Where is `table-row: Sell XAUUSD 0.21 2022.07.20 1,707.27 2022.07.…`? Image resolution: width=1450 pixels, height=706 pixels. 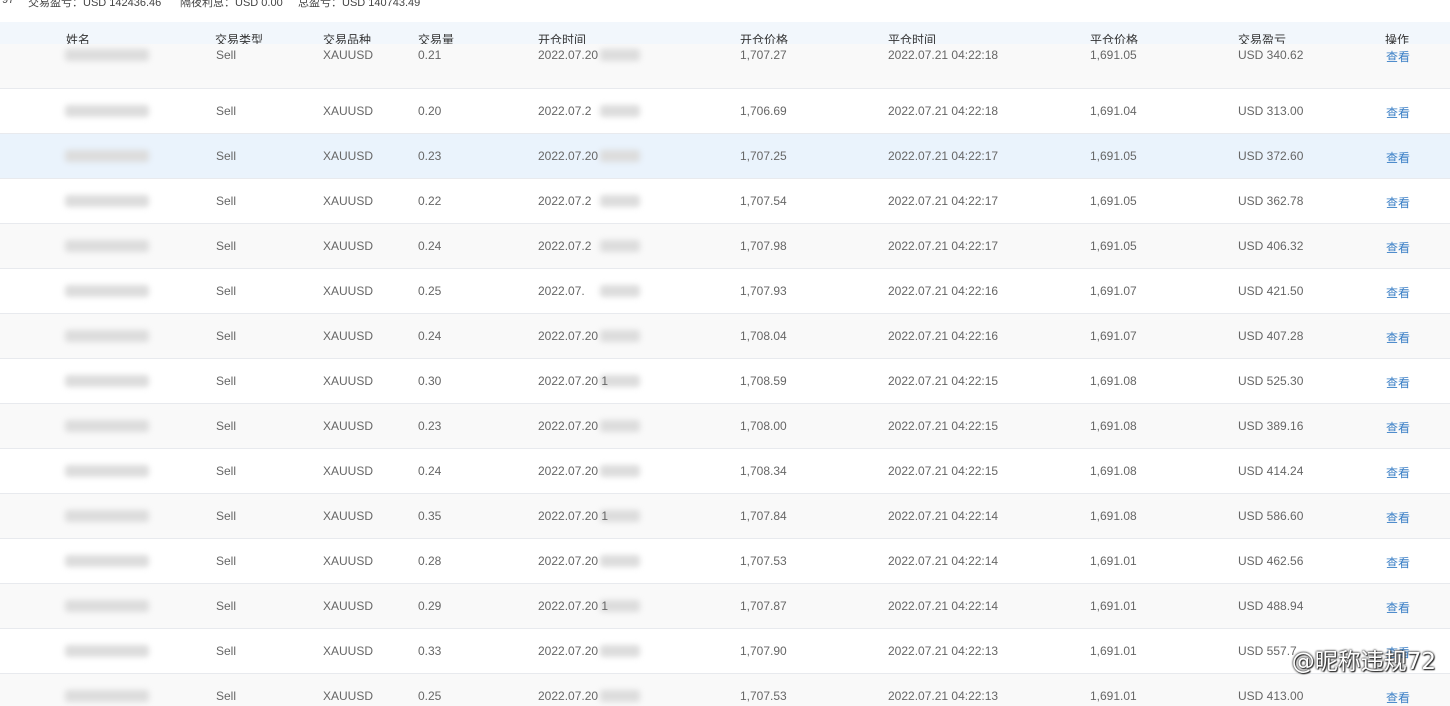
table-row: Sell XAUUSD 0.21 2022.07.20 1,707.27 2022.07.… is located at coordinates (725, 66).